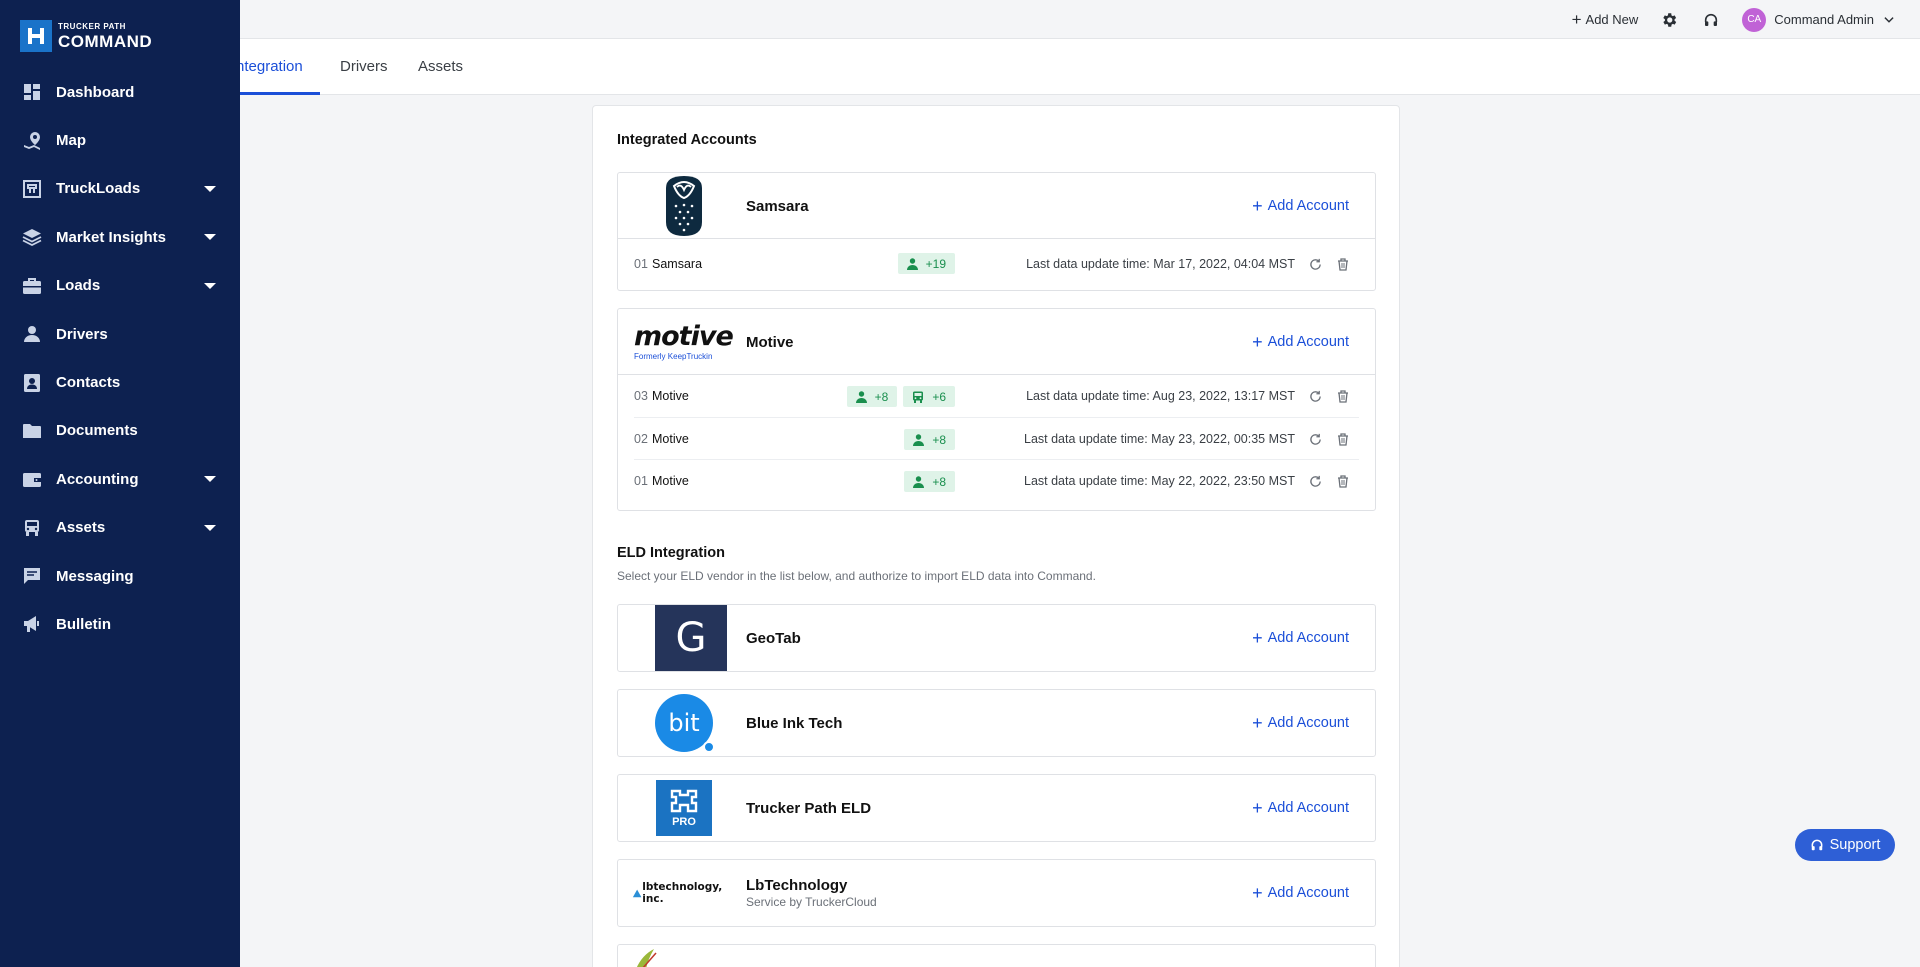 The height and width of the screenshot is (967, 1920). I want to click on gear-icon, so click(1669, 20).